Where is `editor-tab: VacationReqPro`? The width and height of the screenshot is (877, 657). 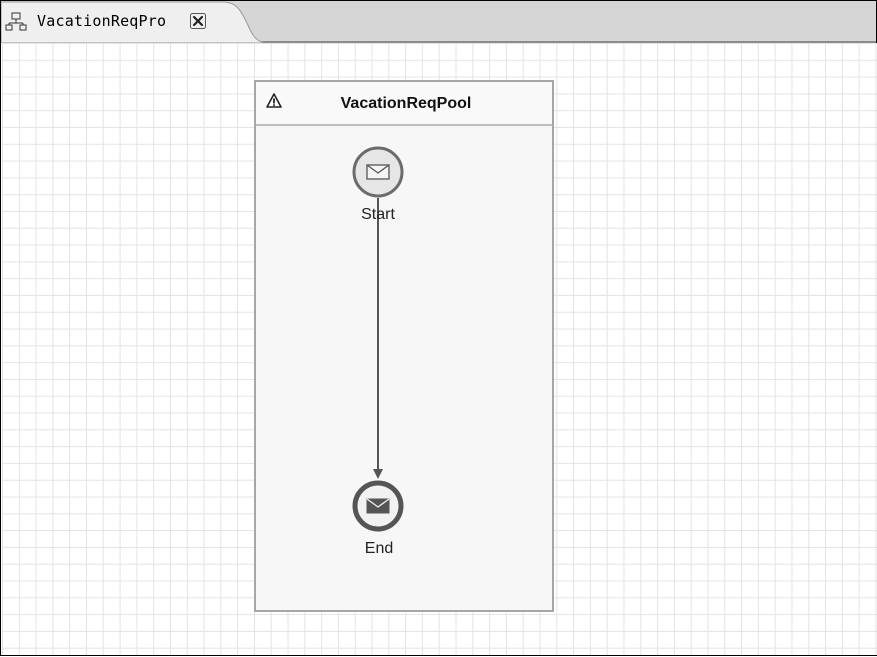
editor-tab: VacationReqPro is located at coordinates (132, 22).